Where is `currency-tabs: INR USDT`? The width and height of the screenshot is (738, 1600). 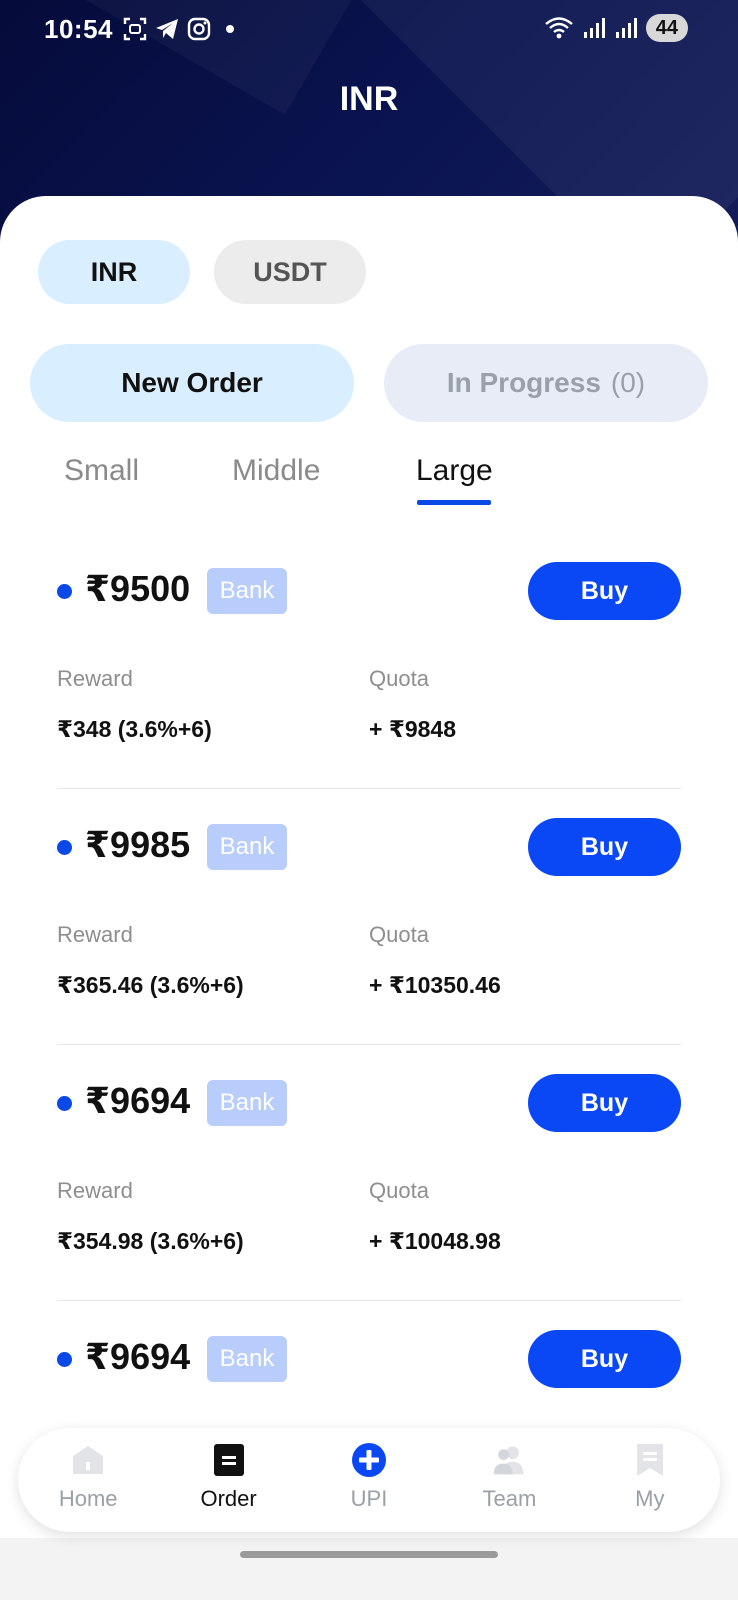
currency-tabs: INR USDT is located at coordinates (202, 272).